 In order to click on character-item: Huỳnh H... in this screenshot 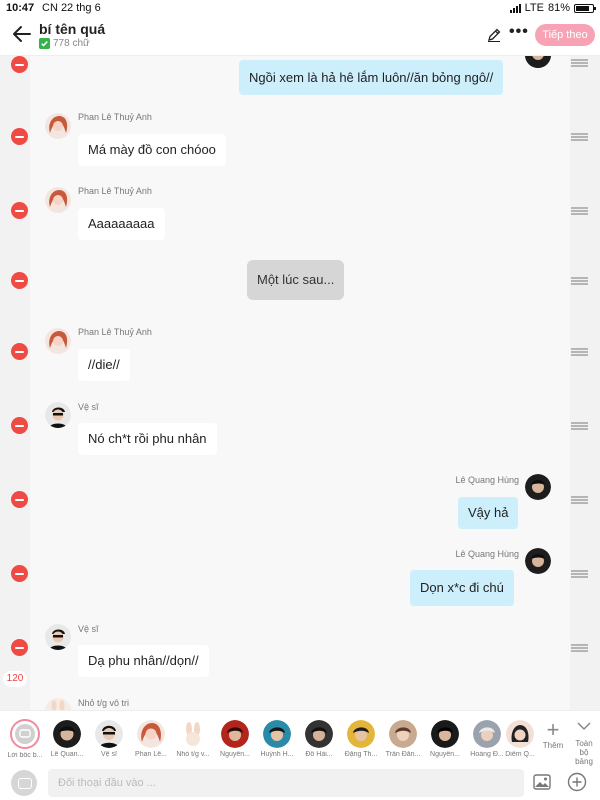, I will do `click(277, 741)`.